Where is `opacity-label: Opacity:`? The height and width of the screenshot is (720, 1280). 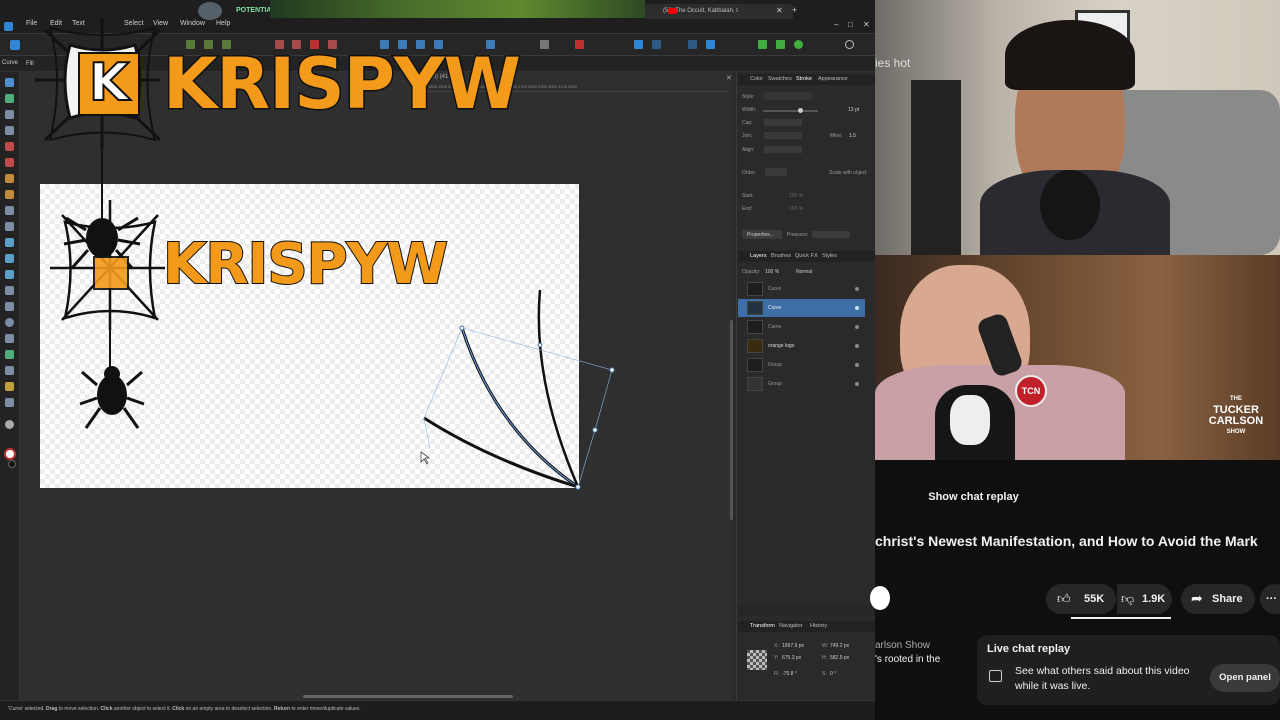
opacity-label: Opacity: is located at coordinates (751, 272).